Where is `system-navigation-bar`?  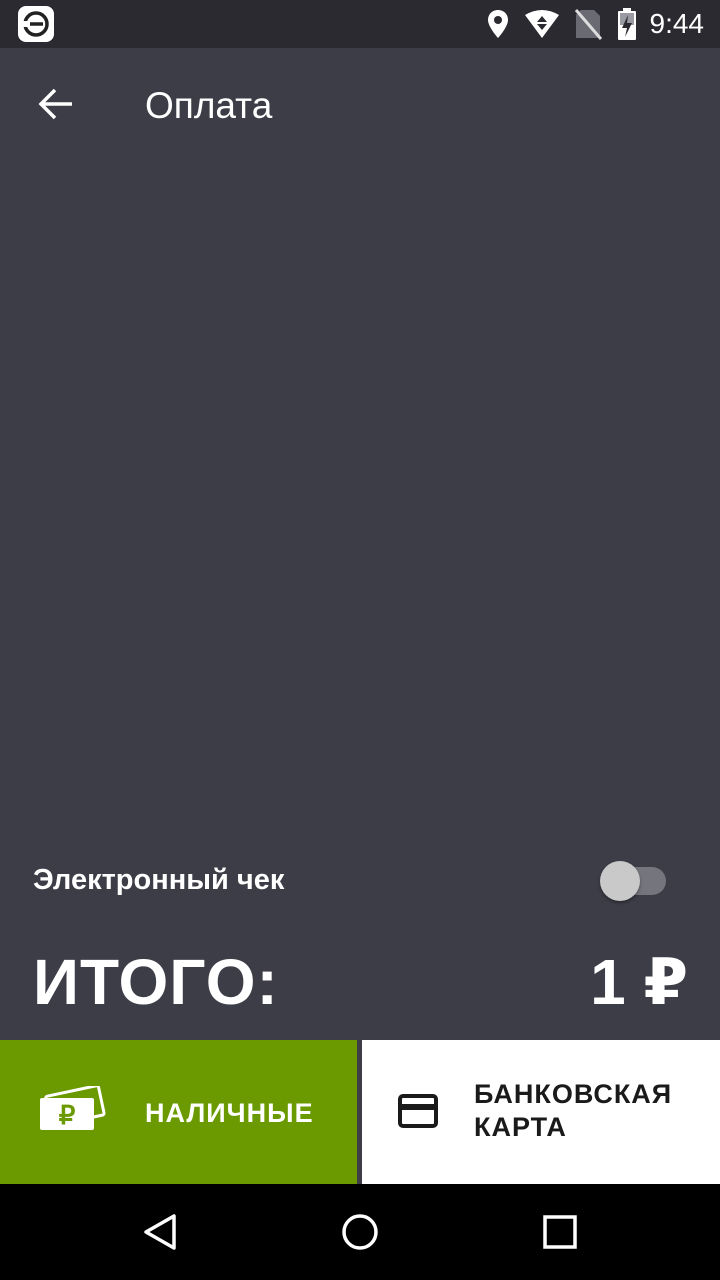
system-navigation-bar is located at coordinates (360, 1232).